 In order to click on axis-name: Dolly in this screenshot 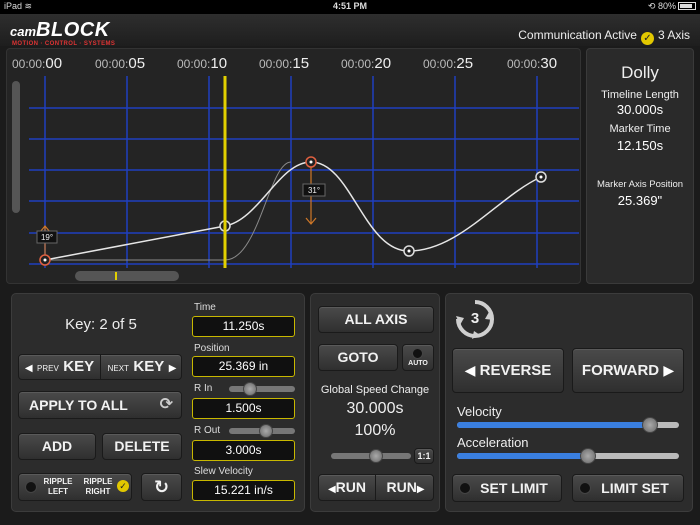, I will do `click(640, 72)`.